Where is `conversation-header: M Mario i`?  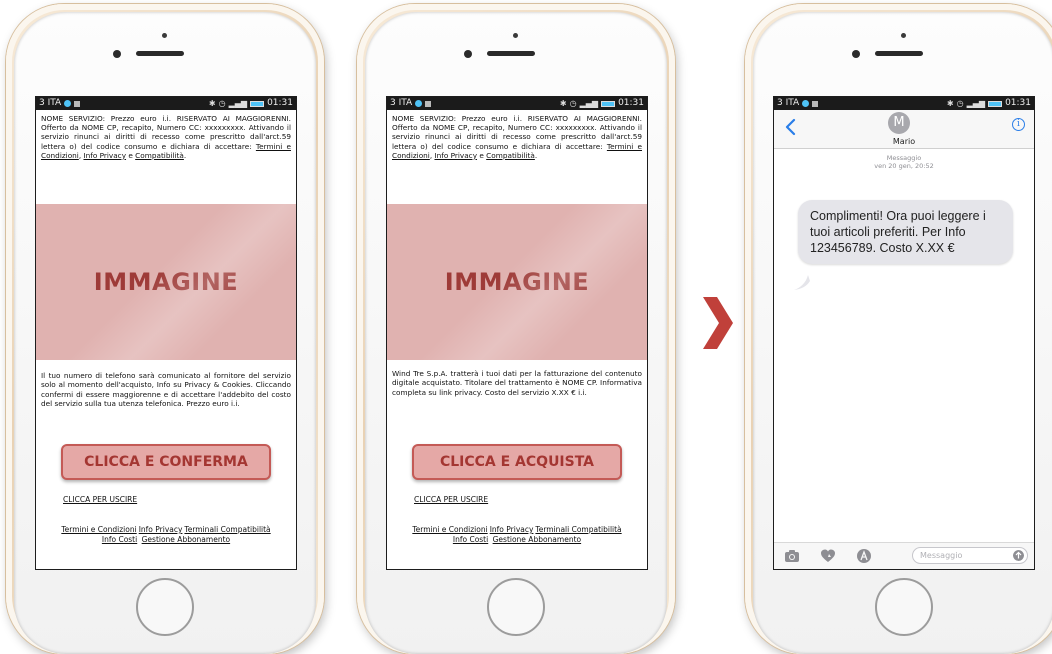 conversation-header: M Mario i is located at coordinates (904, 129).